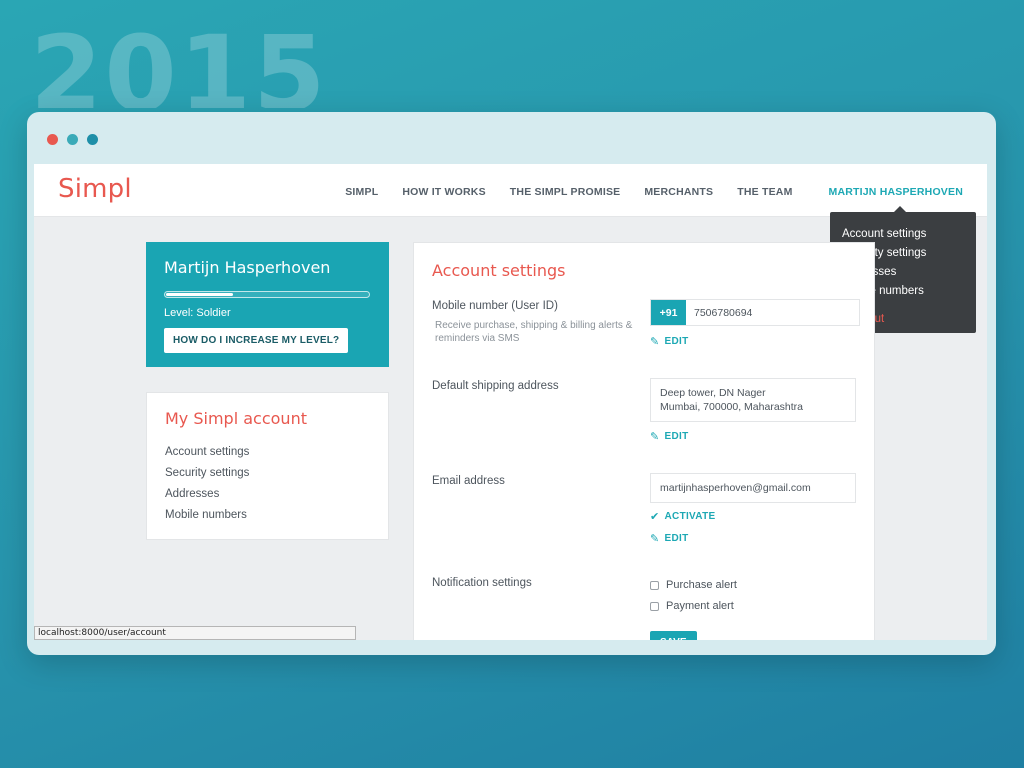  What do you see at coordinates (256, 340) in the screenshot?
I see `increase-level-button: HOW DO I INCREASE MY LEVEL?` at bounding box center [256, 340].